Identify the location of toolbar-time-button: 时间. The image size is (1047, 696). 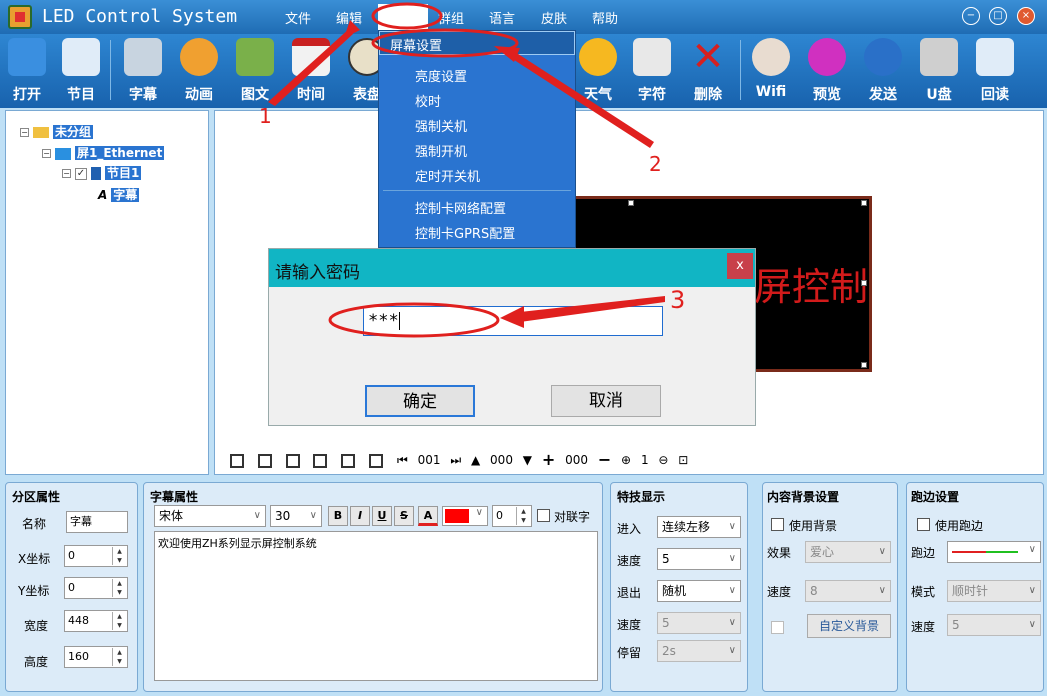
(311, 71).